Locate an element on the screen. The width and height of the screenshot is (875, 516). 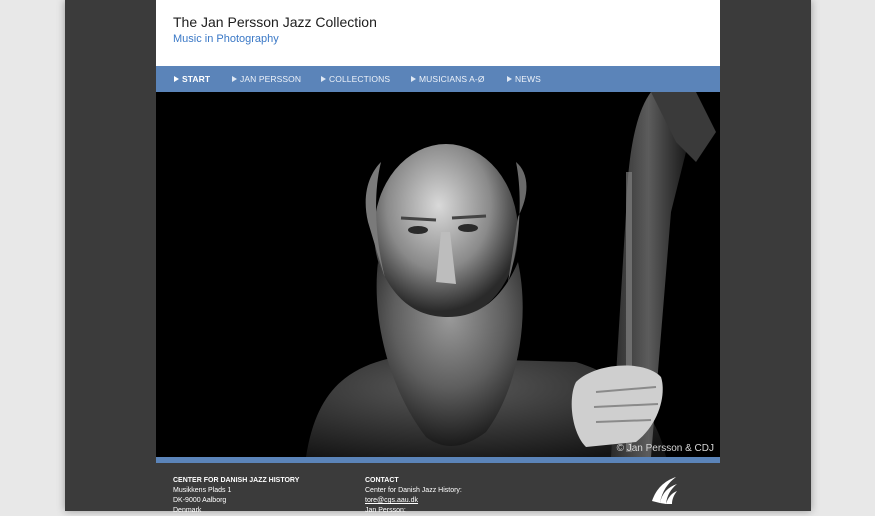
footer-line: Denmark is located at coordinates (187, 510).